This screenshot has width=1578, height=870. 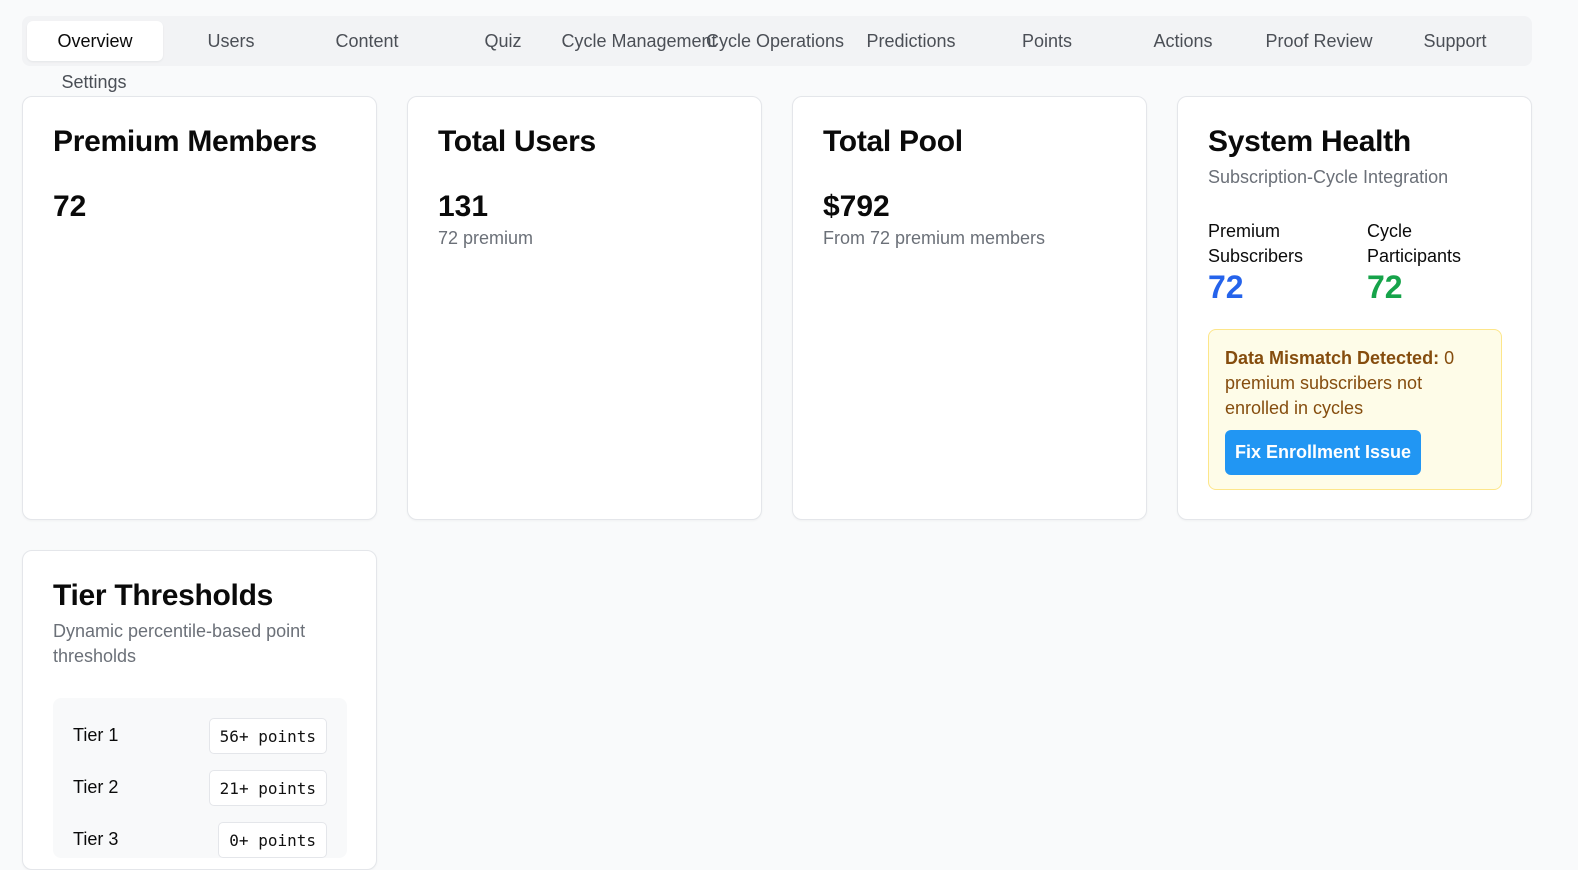 I want to click on card-title: Tier Thresholds, so click(x=163, y=595).